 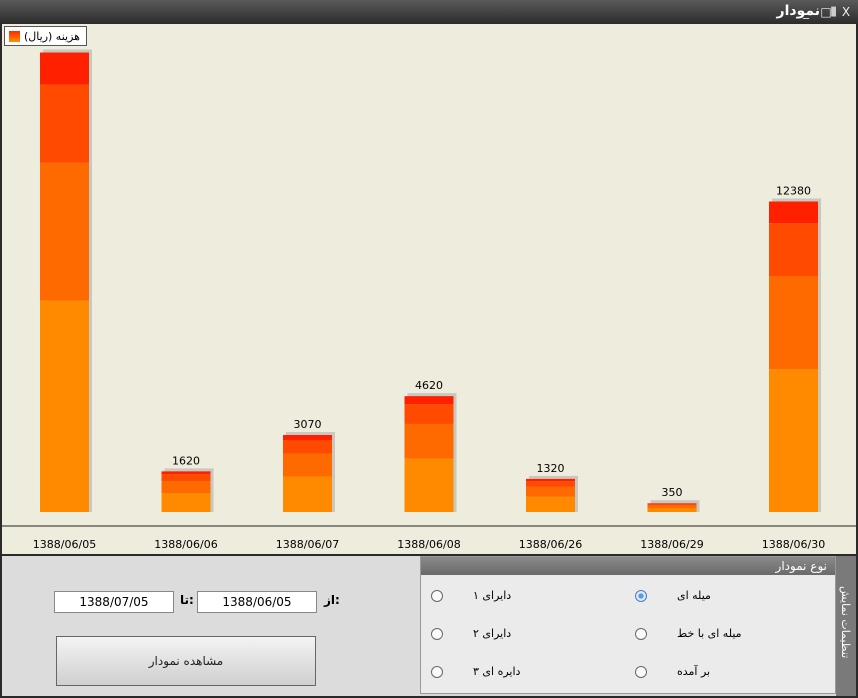 I want to click on bar-value-label: 350, so click(x=672, y=492).